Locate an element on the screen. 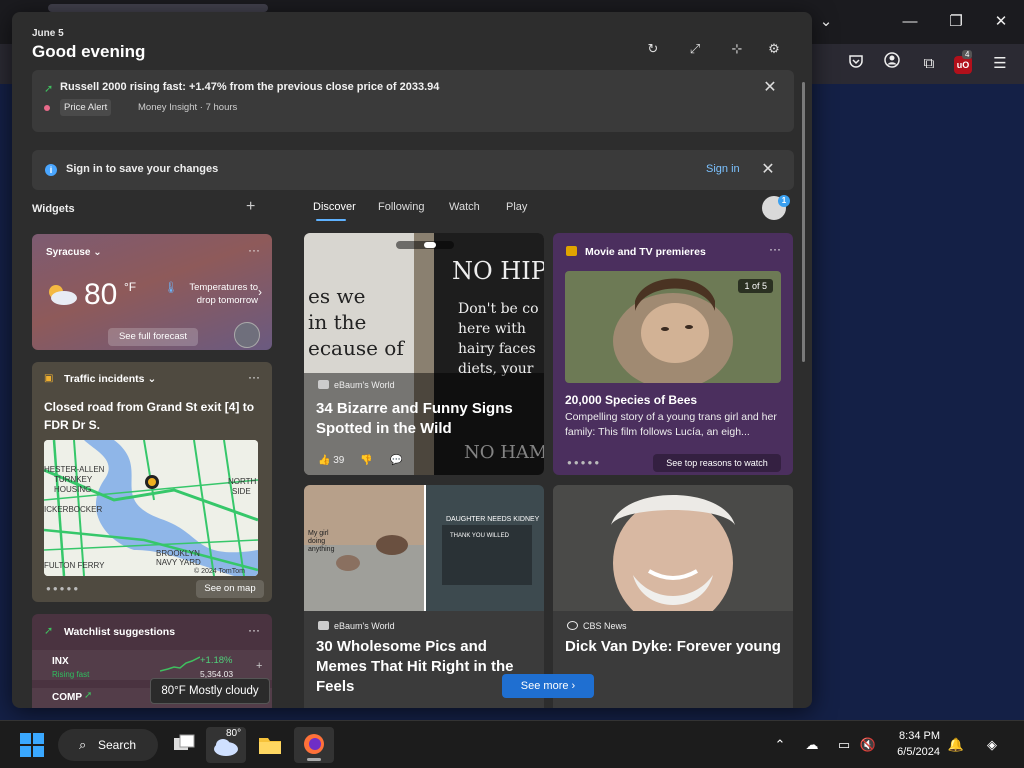  settings-gear-icon: ⚙ is located at coordinates (774, 49).